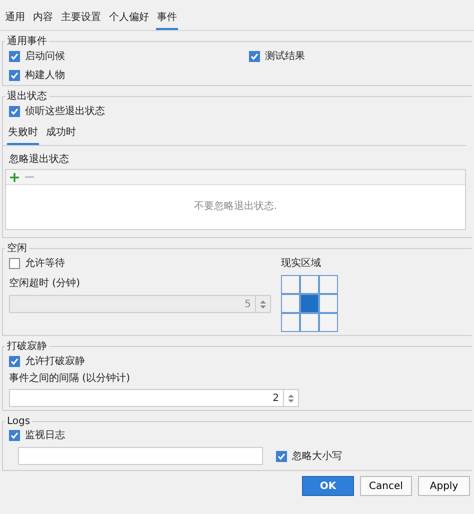 This screenshot has width=474, height=514. I want to click on empty-message: 不要忽略退出状态., so click(236, 207).